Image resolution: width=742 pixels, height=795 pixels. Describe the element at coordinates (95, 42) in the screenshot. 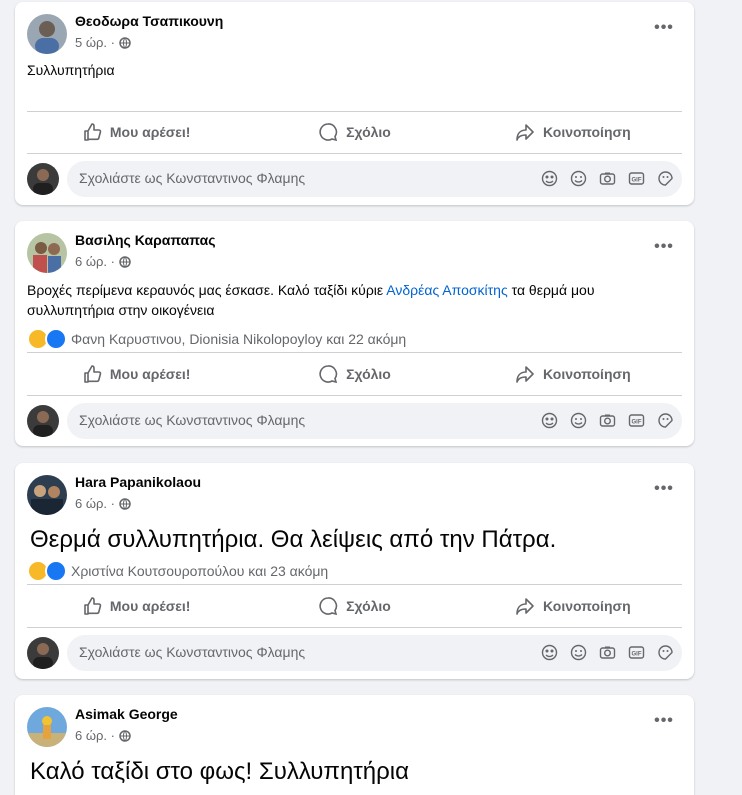

I see `post-time: 5 ώρ. ·` at that location.